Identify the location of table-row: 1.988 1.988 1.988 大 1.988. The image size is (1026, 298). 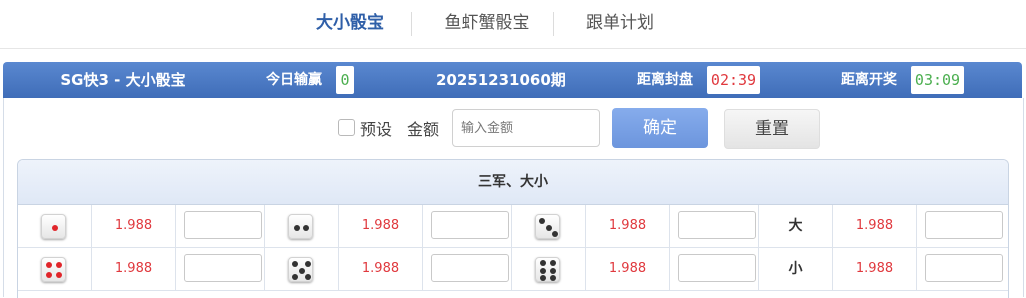
(513, 226).